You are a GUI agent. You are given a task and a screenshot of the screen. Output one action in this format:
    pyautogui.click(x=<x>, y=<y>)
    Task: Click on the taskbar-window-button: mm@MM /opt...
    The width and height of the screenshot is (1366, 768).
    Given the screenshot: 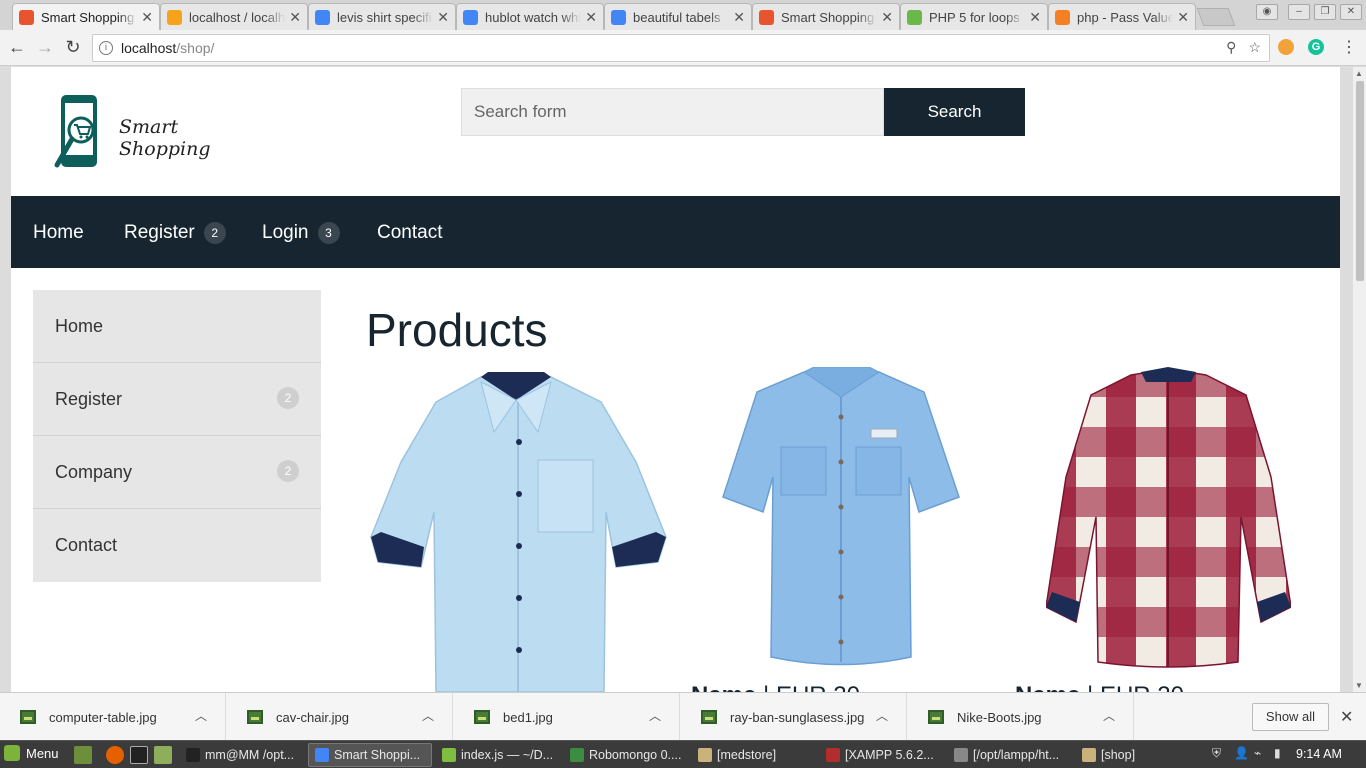 What is the action you would take?
    pyautogui.click(x=242, y=755)
    